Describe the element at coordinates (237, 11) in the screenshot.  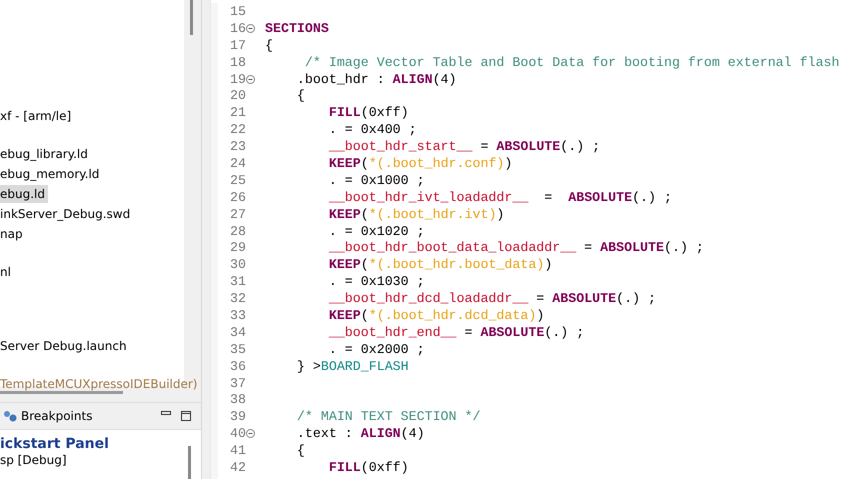
I see `line-number: 15` at that location.